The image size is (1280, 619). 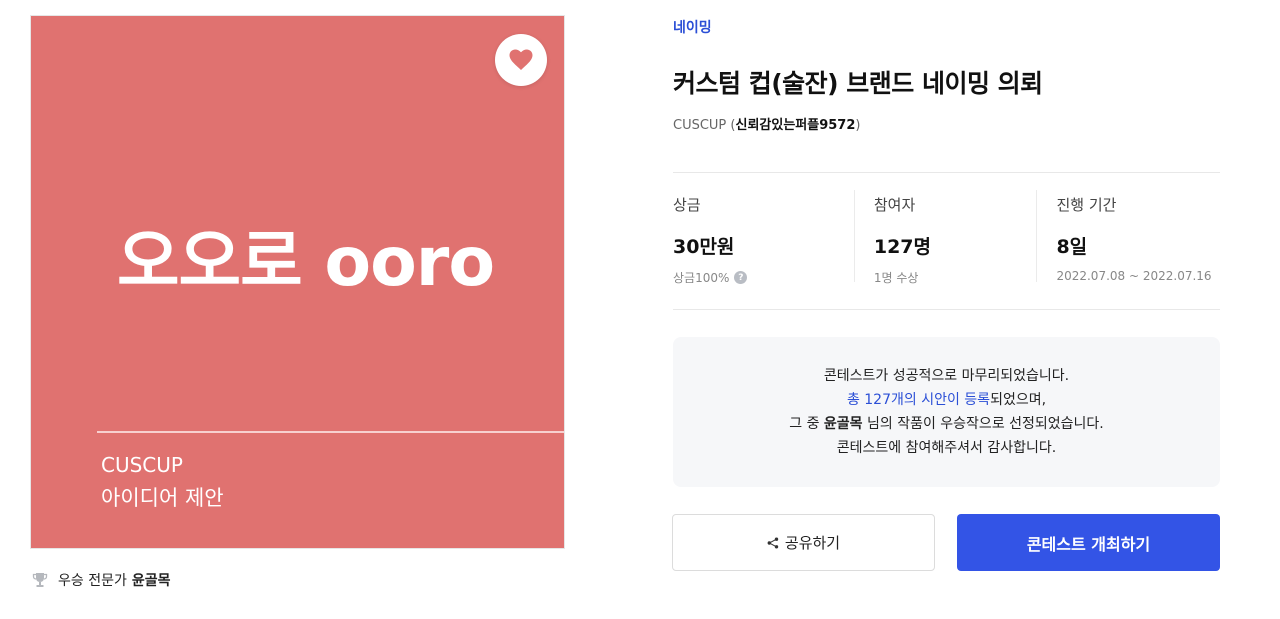 I want to click on organizer-paren-close: ), so click(x=858, y=125).